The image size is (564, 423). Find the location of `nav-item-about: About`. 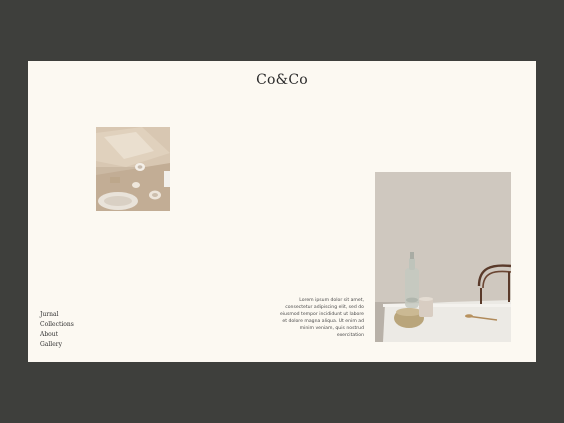

nav-item-about: About is located at coordinates (57, 335).